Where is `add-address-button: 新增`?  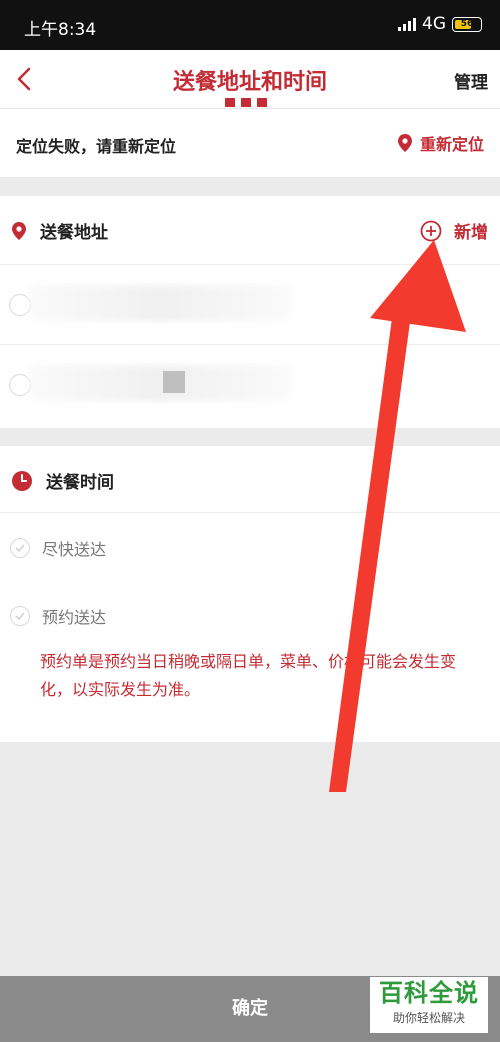
add-address-button: 新增 is located at coordinates (454, 230).